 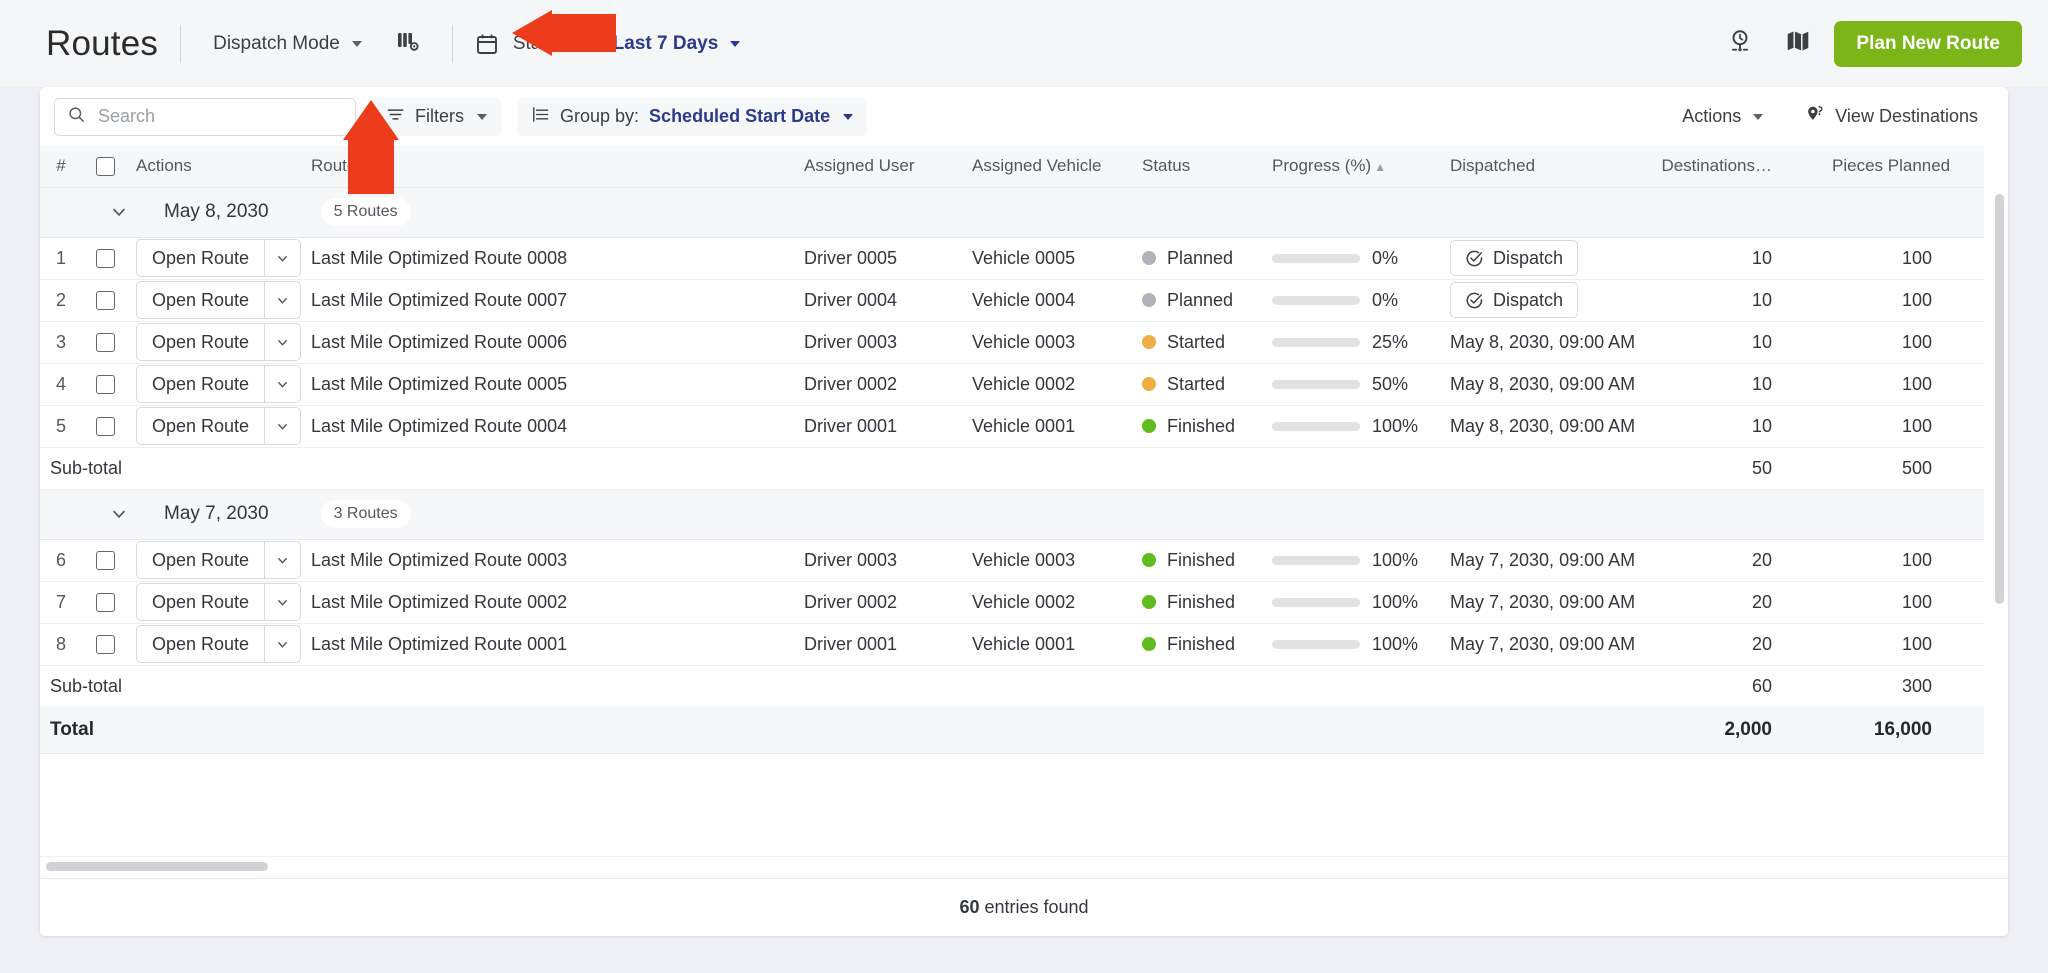 What do you see at coordinates (1201, 559) in the screenshot?
I see `status-label: Finished` at bounding box center [1201, 559].